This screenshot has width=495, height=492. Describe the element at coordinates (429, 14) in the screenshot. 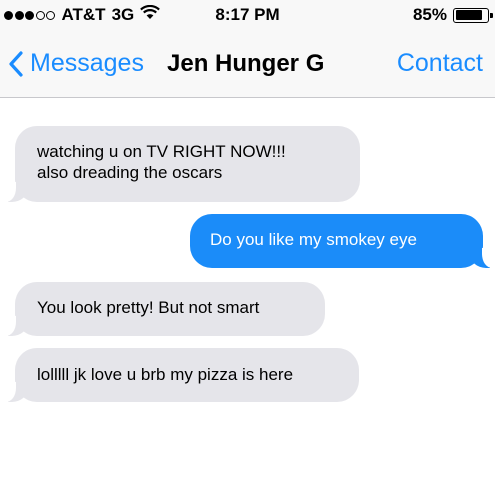

I see `battery-percent: 85%` at that location.